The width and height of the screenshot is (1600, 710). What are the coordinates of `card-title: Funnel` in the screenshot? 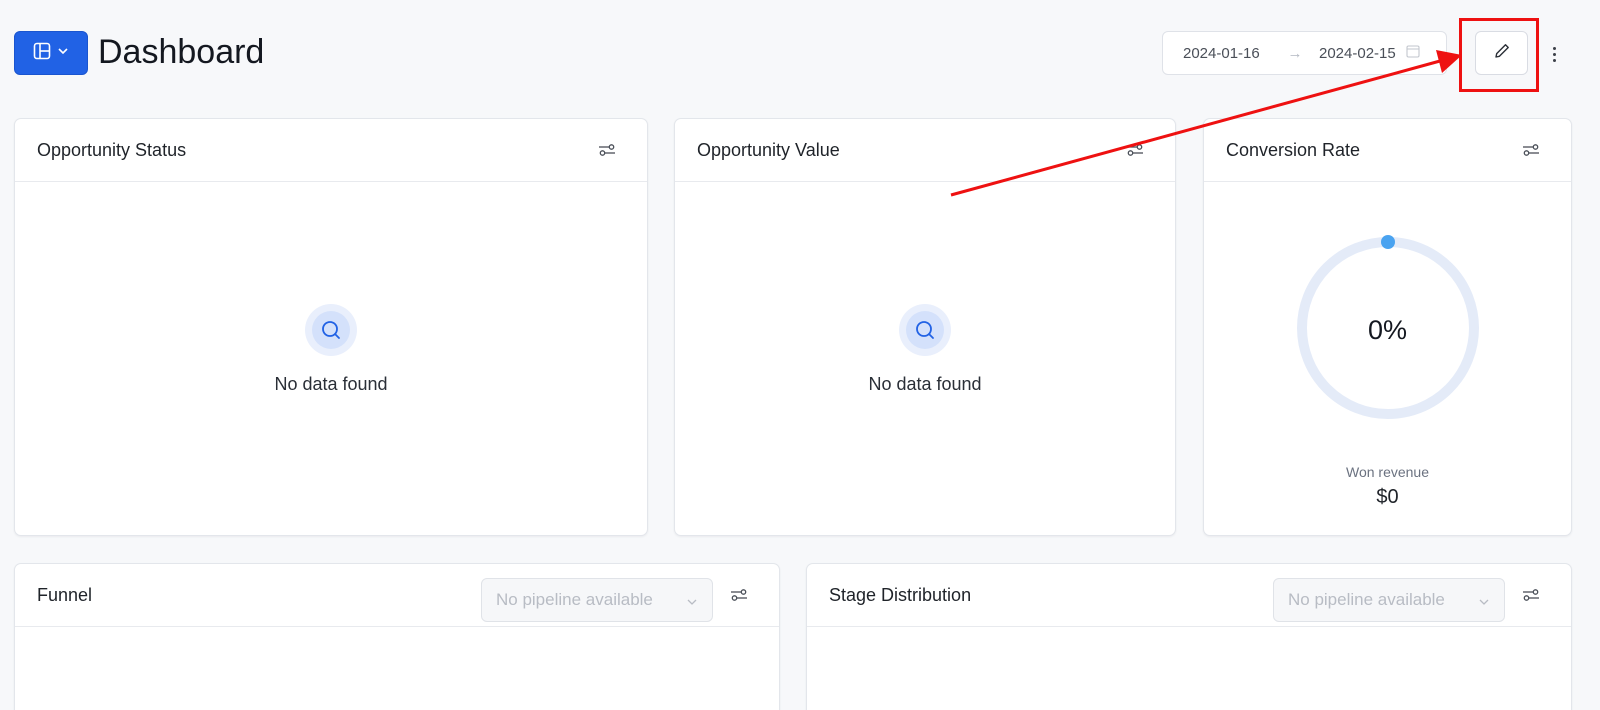 It's located at (65, 594).